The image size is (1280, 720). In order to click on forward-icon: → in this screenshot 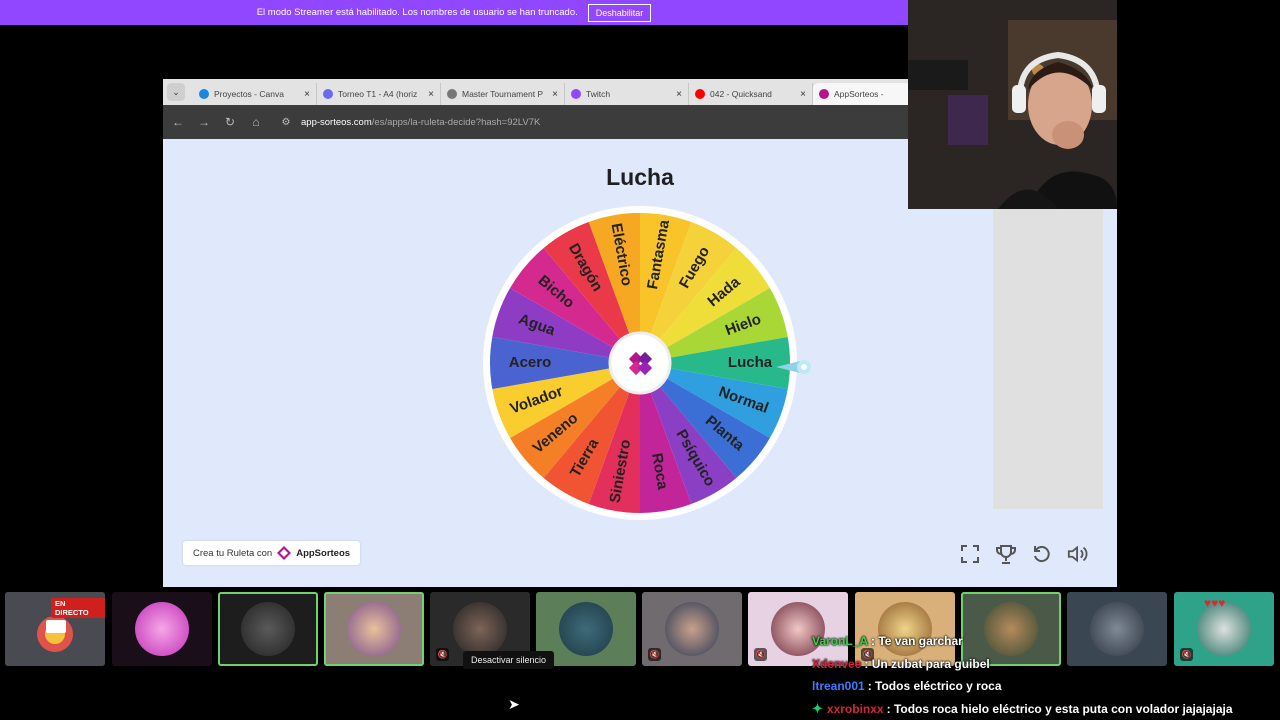, I will do `click(204, 122)`.